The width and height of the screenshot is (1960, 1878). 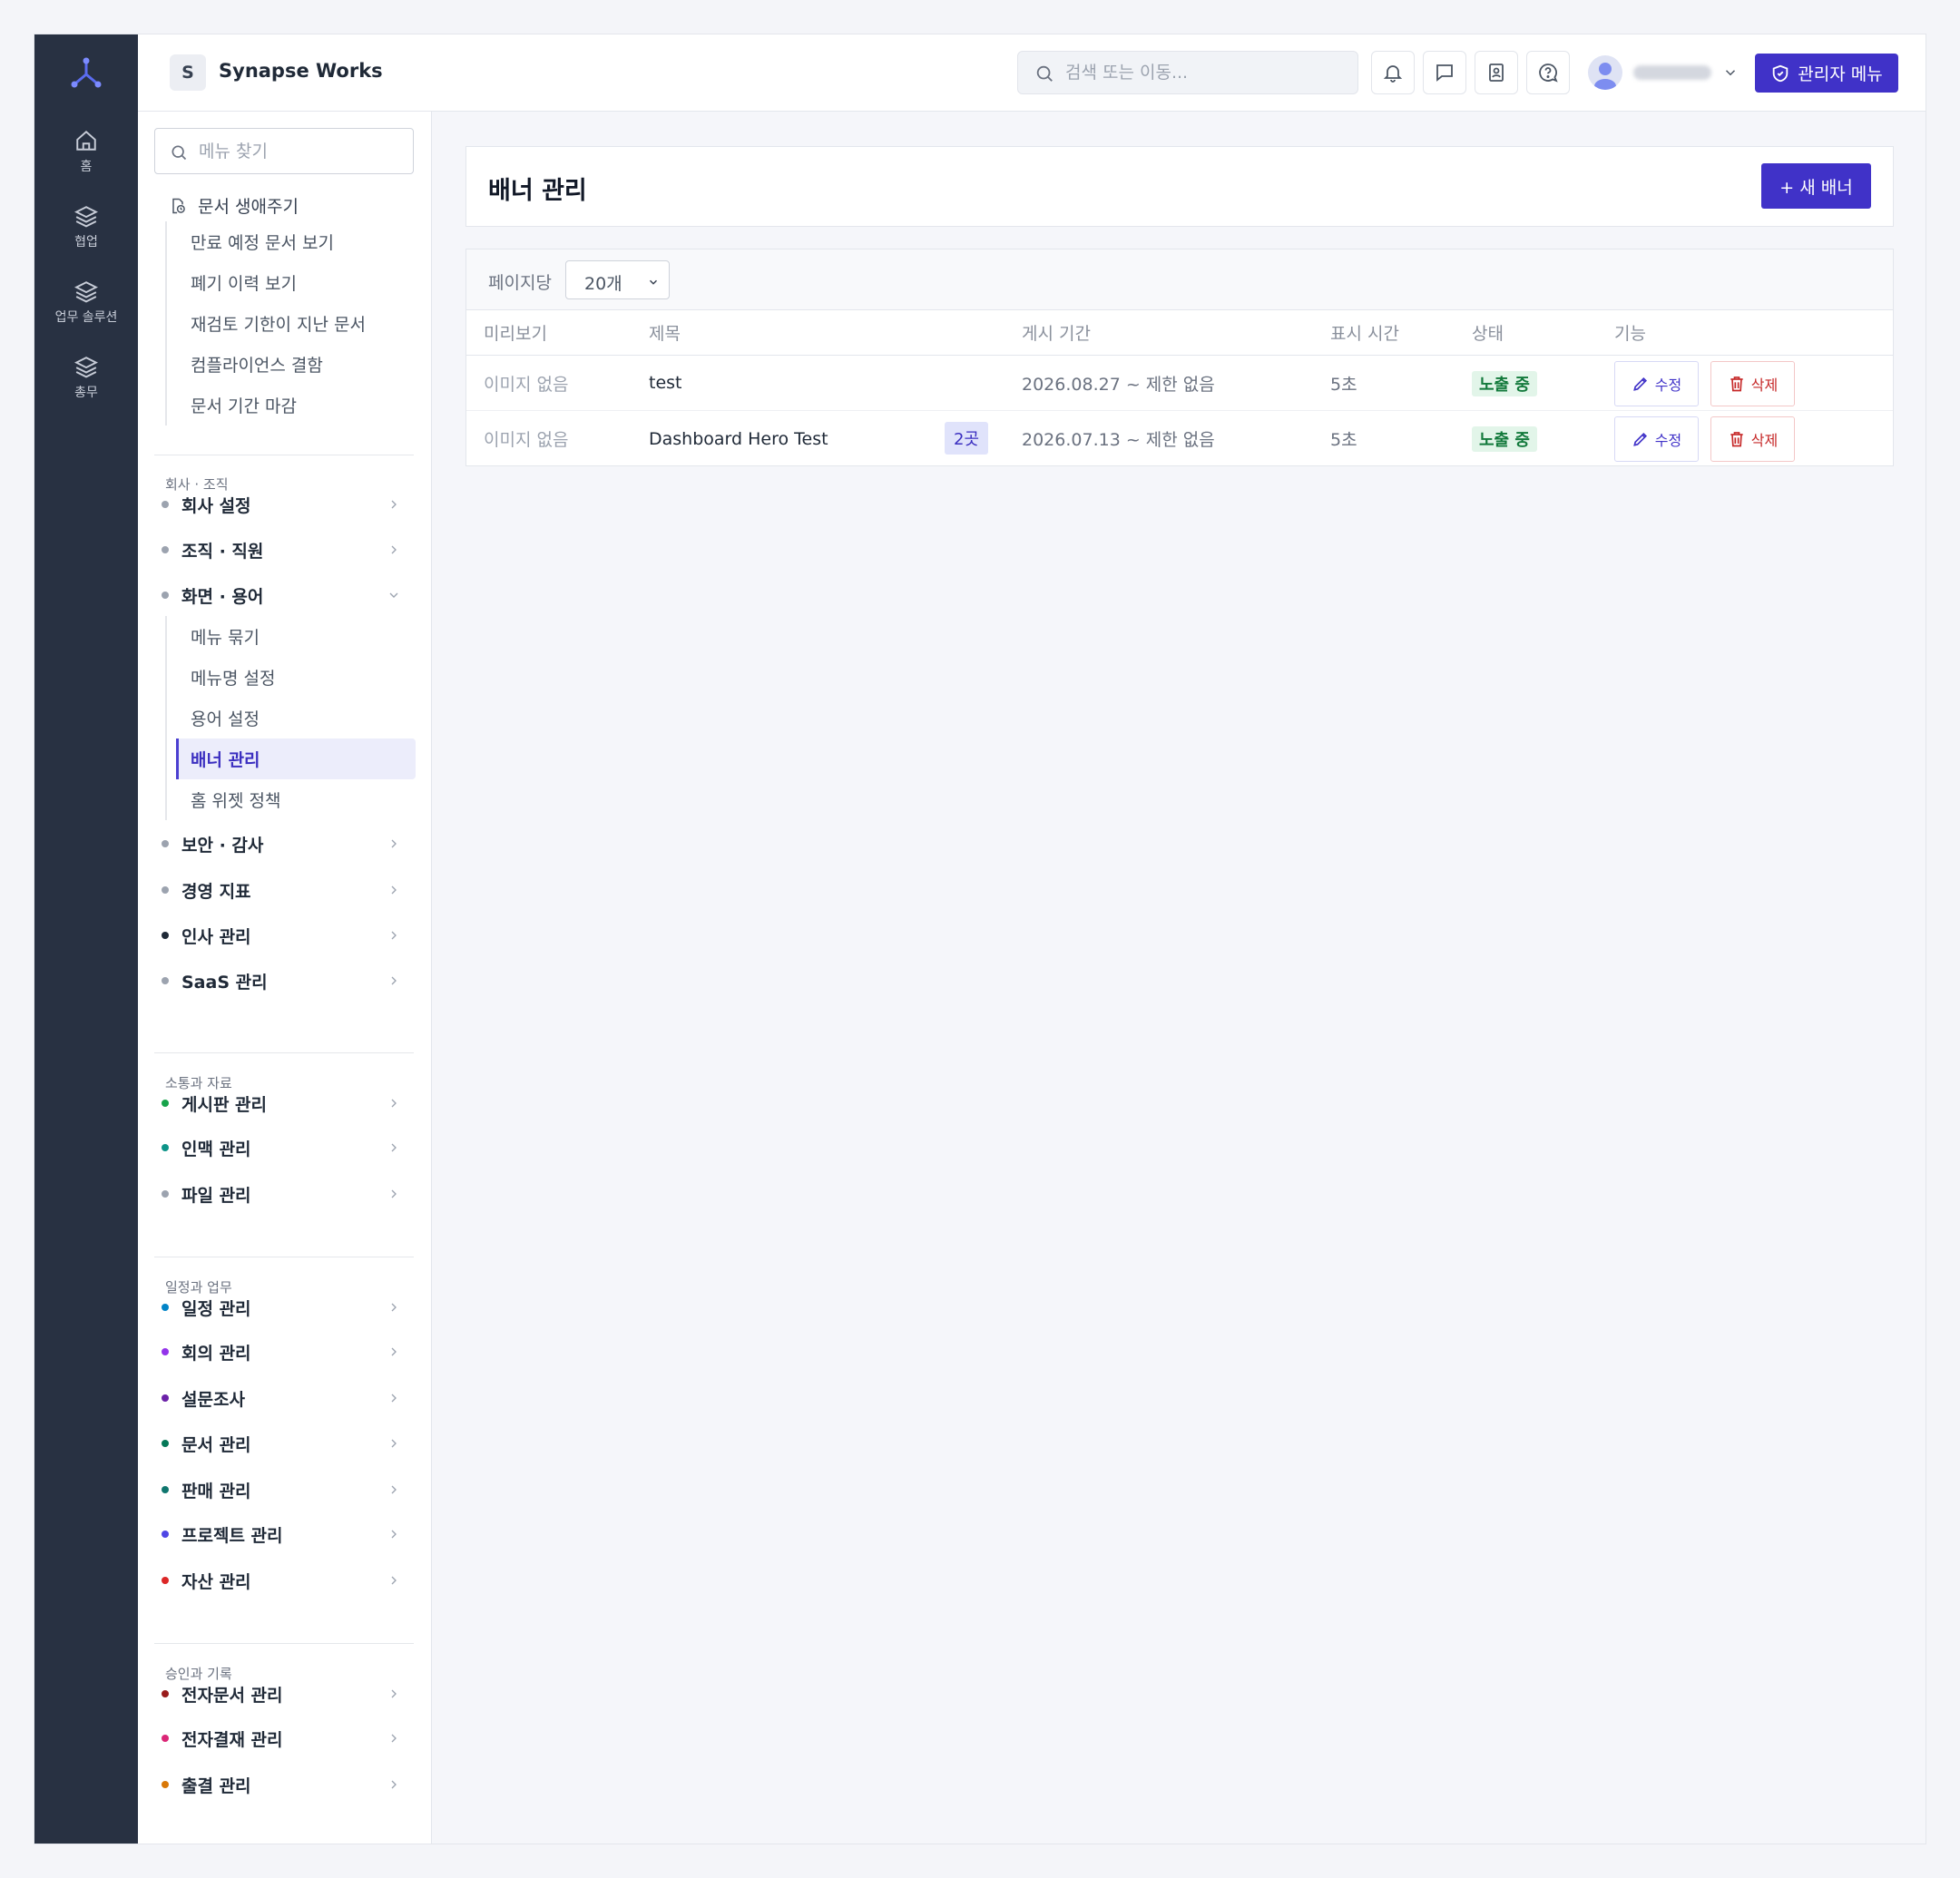 What do you see at coordinates (1630, 334) in the screenshot?
I see `column-header-actions: 기능` at bounding box center [1630, 334].